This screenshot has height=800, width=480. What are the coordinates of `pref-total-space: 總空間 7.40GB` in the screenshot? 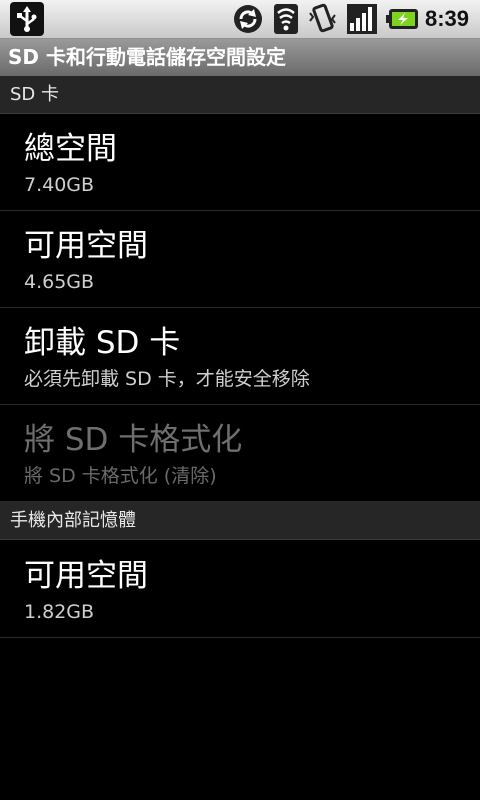 It's located at (240, 162).